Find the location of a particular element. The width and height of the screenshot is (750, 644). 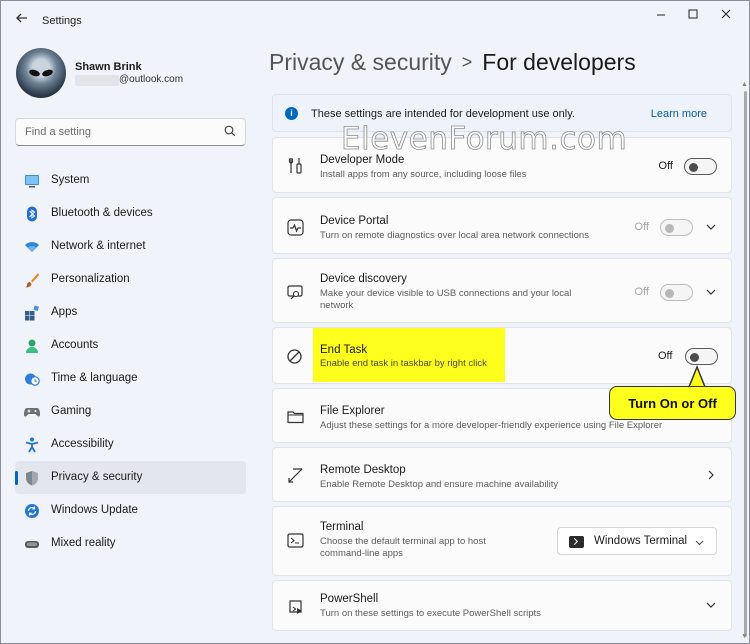

minimize-button is located at coordinates (661, 15).